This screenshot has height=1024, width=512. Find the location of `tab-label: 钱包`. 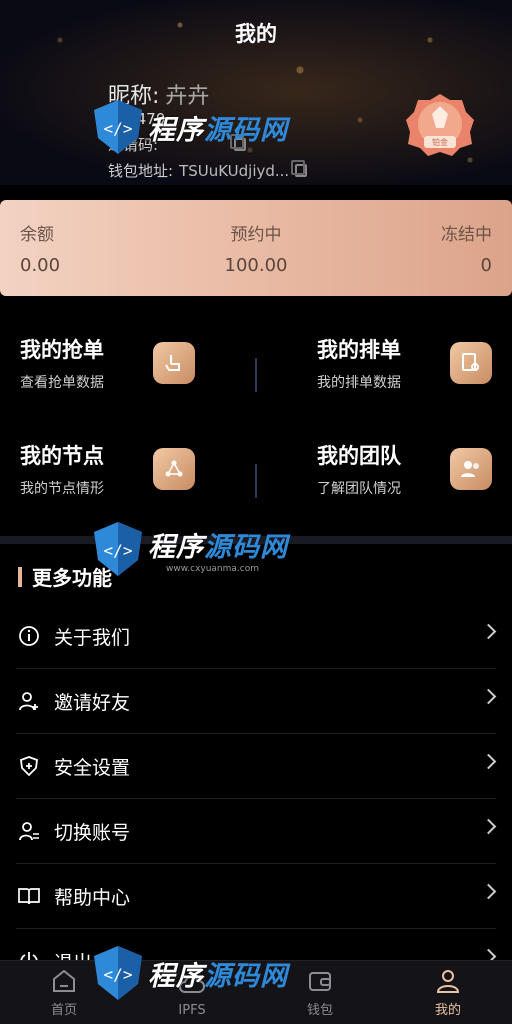

tab-label: 钱包 is located at coordinates (319, 1010).